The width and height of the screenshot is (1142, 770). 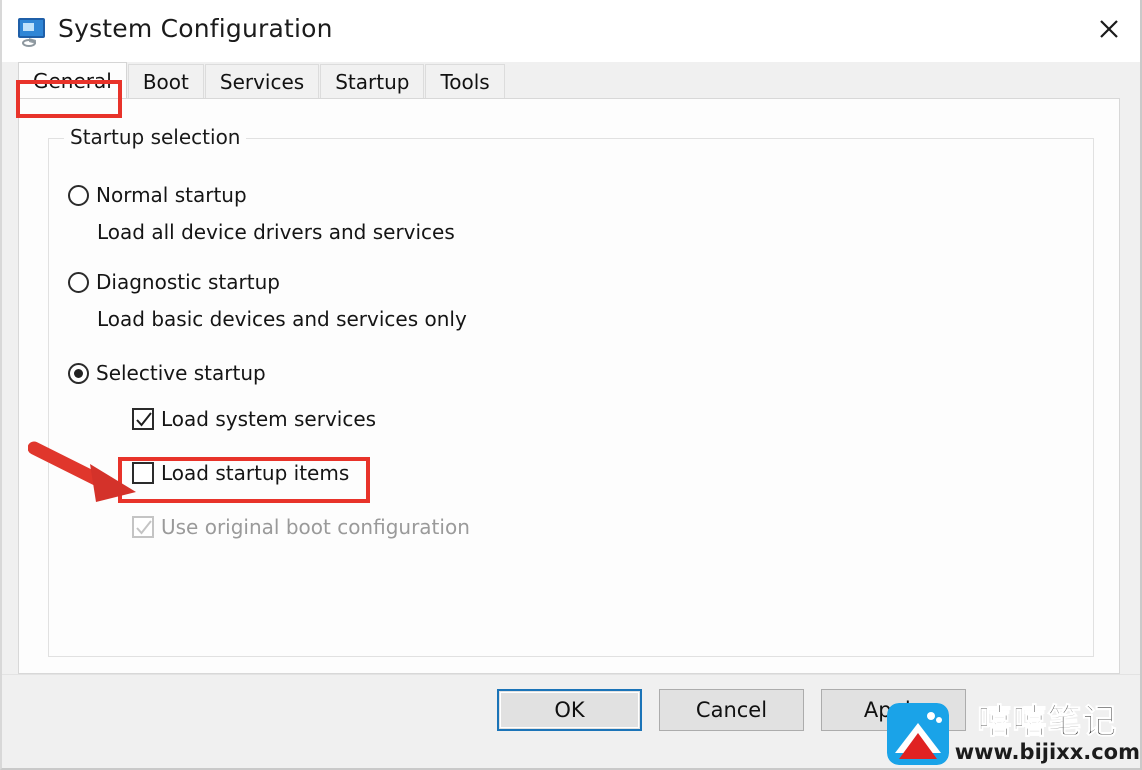 I want to click on tab-boot-label: Boot, so click(x=165, y=81).